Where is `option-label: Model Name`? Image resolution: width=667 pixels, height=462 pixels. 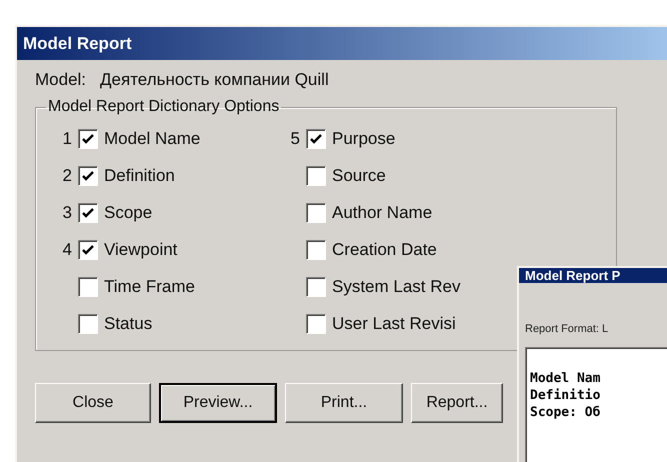 option-label: Model Name is located at coordinates (153, 138).